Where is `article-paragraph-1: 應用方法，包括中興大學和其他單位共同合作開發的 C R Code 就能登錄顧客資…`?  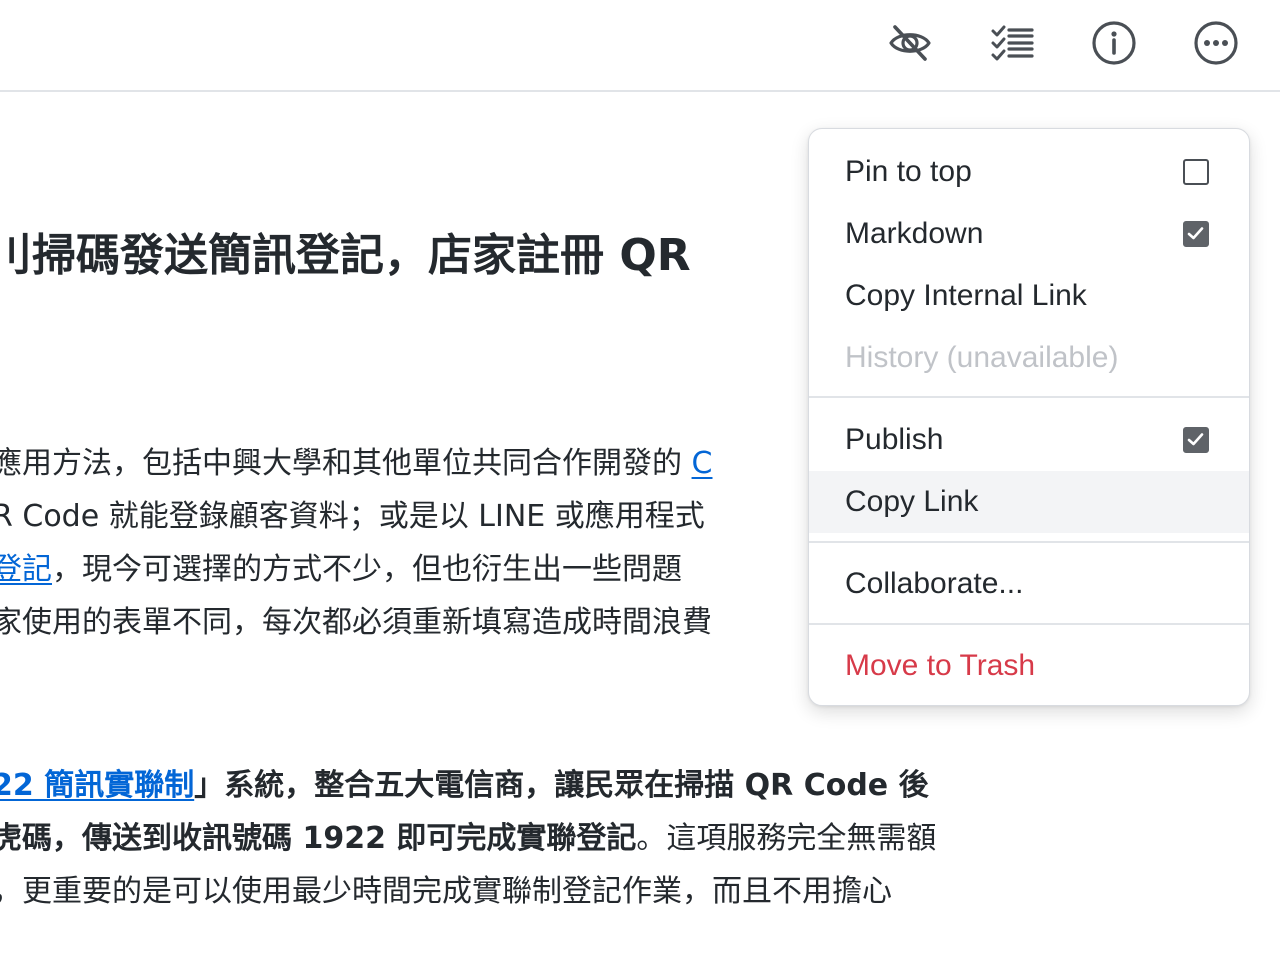 article-paragraph-1: 應用方法，包括中興大學和其他單位共同合作開發的 C R Code 就能登錄顧客資… is located at coordinates (356, 543).